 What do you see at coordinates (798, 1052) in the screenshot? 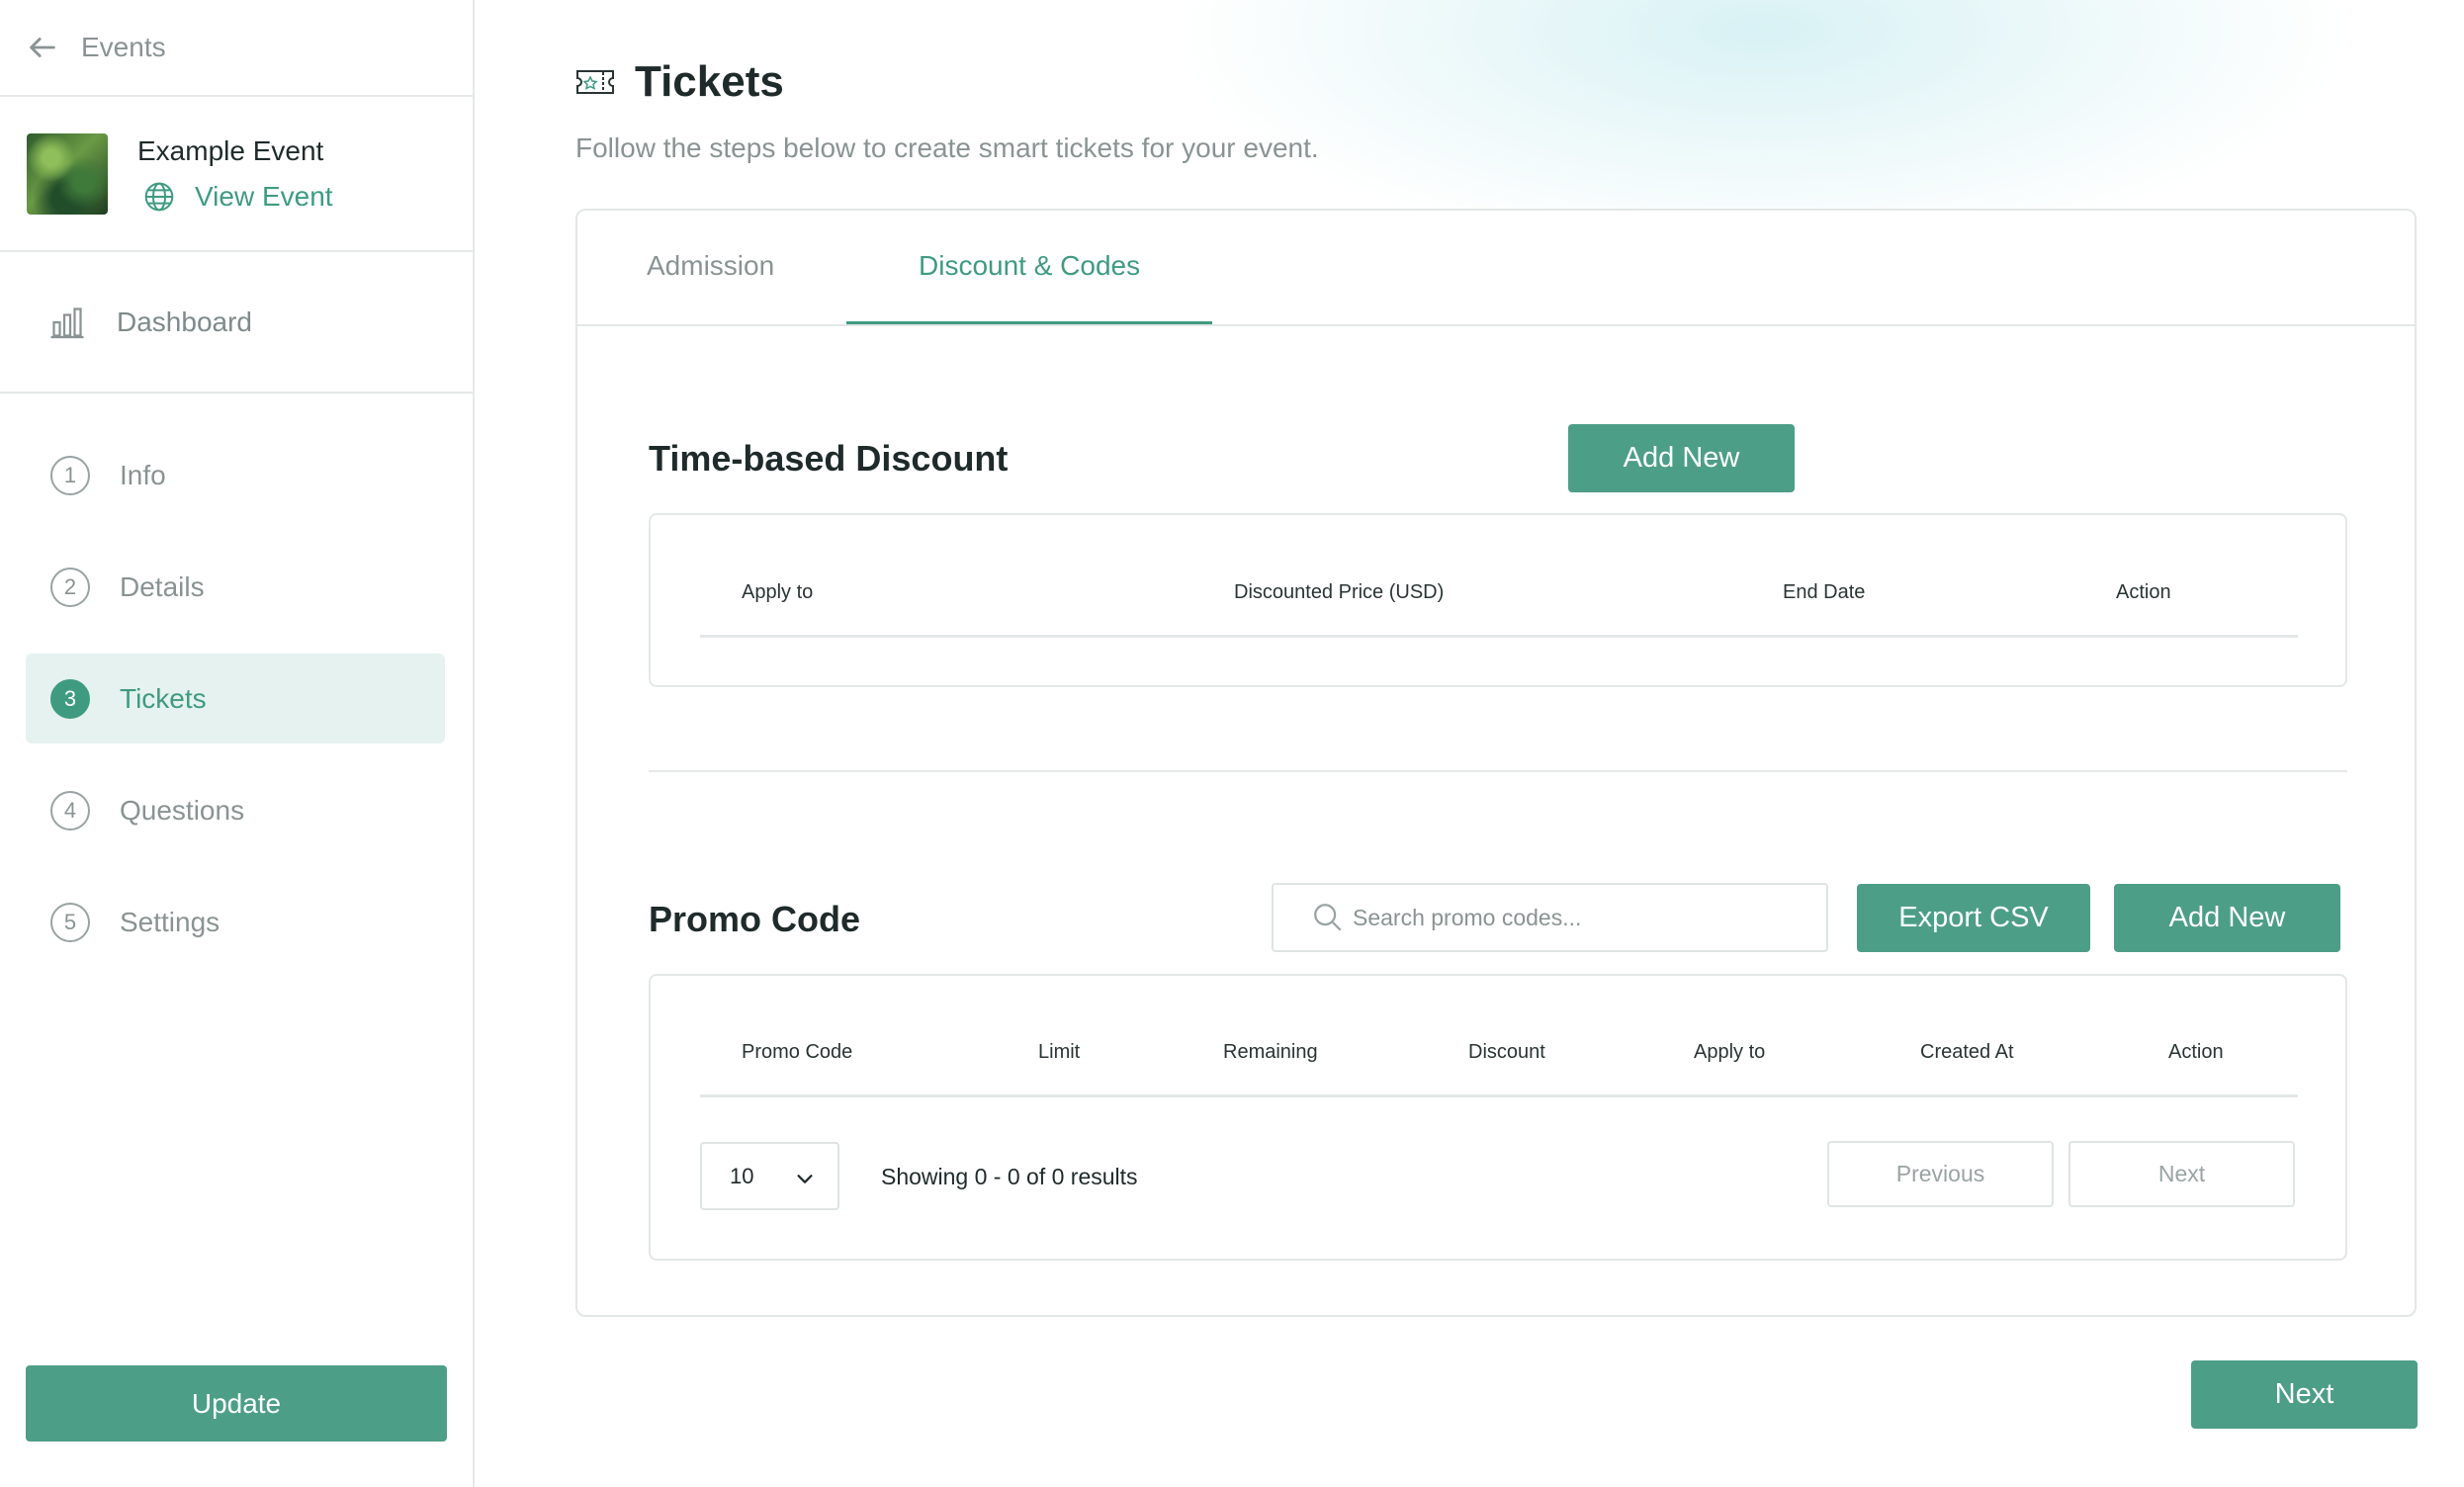
I see `column-header: Promo Code` at bounding box center [798, 1052].